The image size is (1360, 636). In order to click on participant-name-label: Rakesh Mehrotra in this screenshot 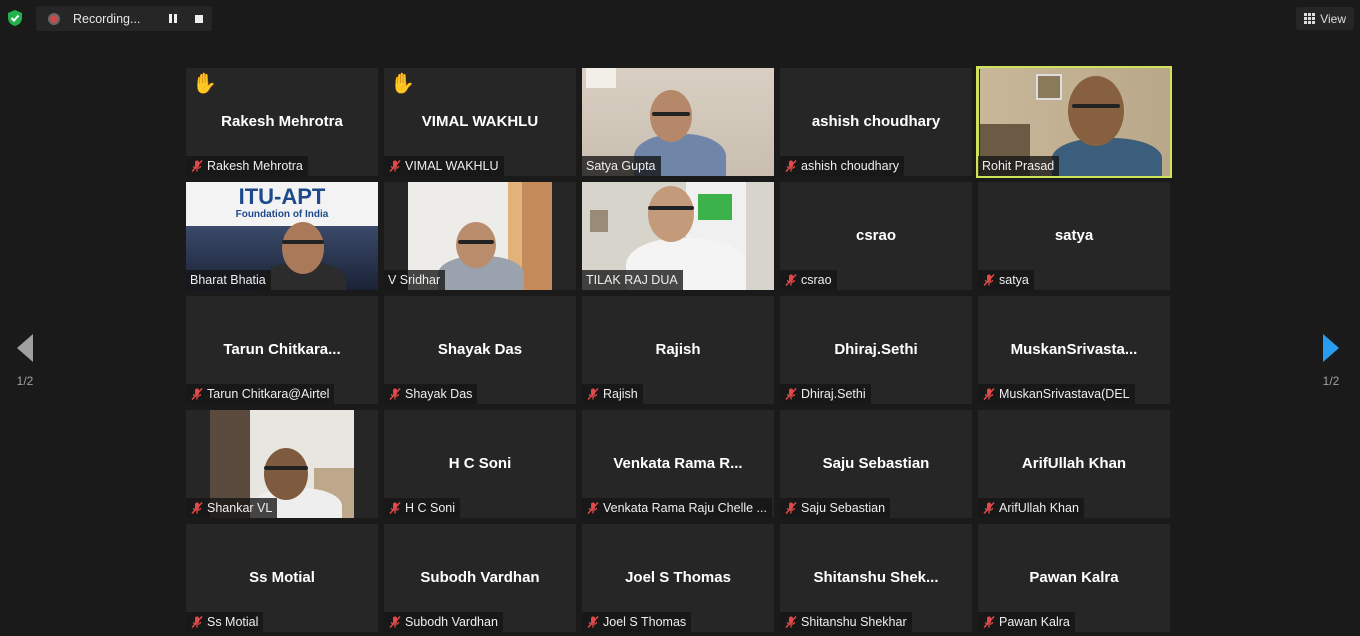, I will do `click(247, 166)`.